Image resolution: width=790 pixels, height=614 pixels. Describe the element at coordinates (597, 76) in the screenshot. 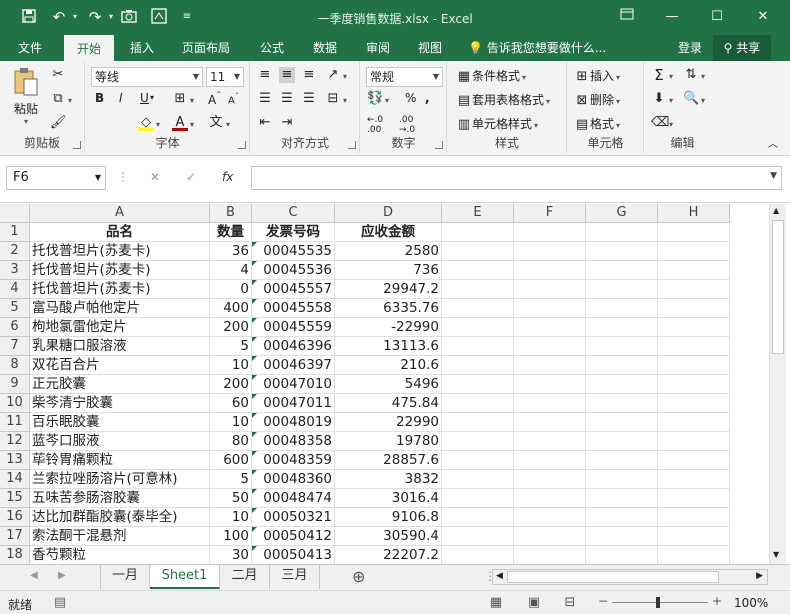

I see `insert-cells-button: ⊞ 插入 ▾` at that location.